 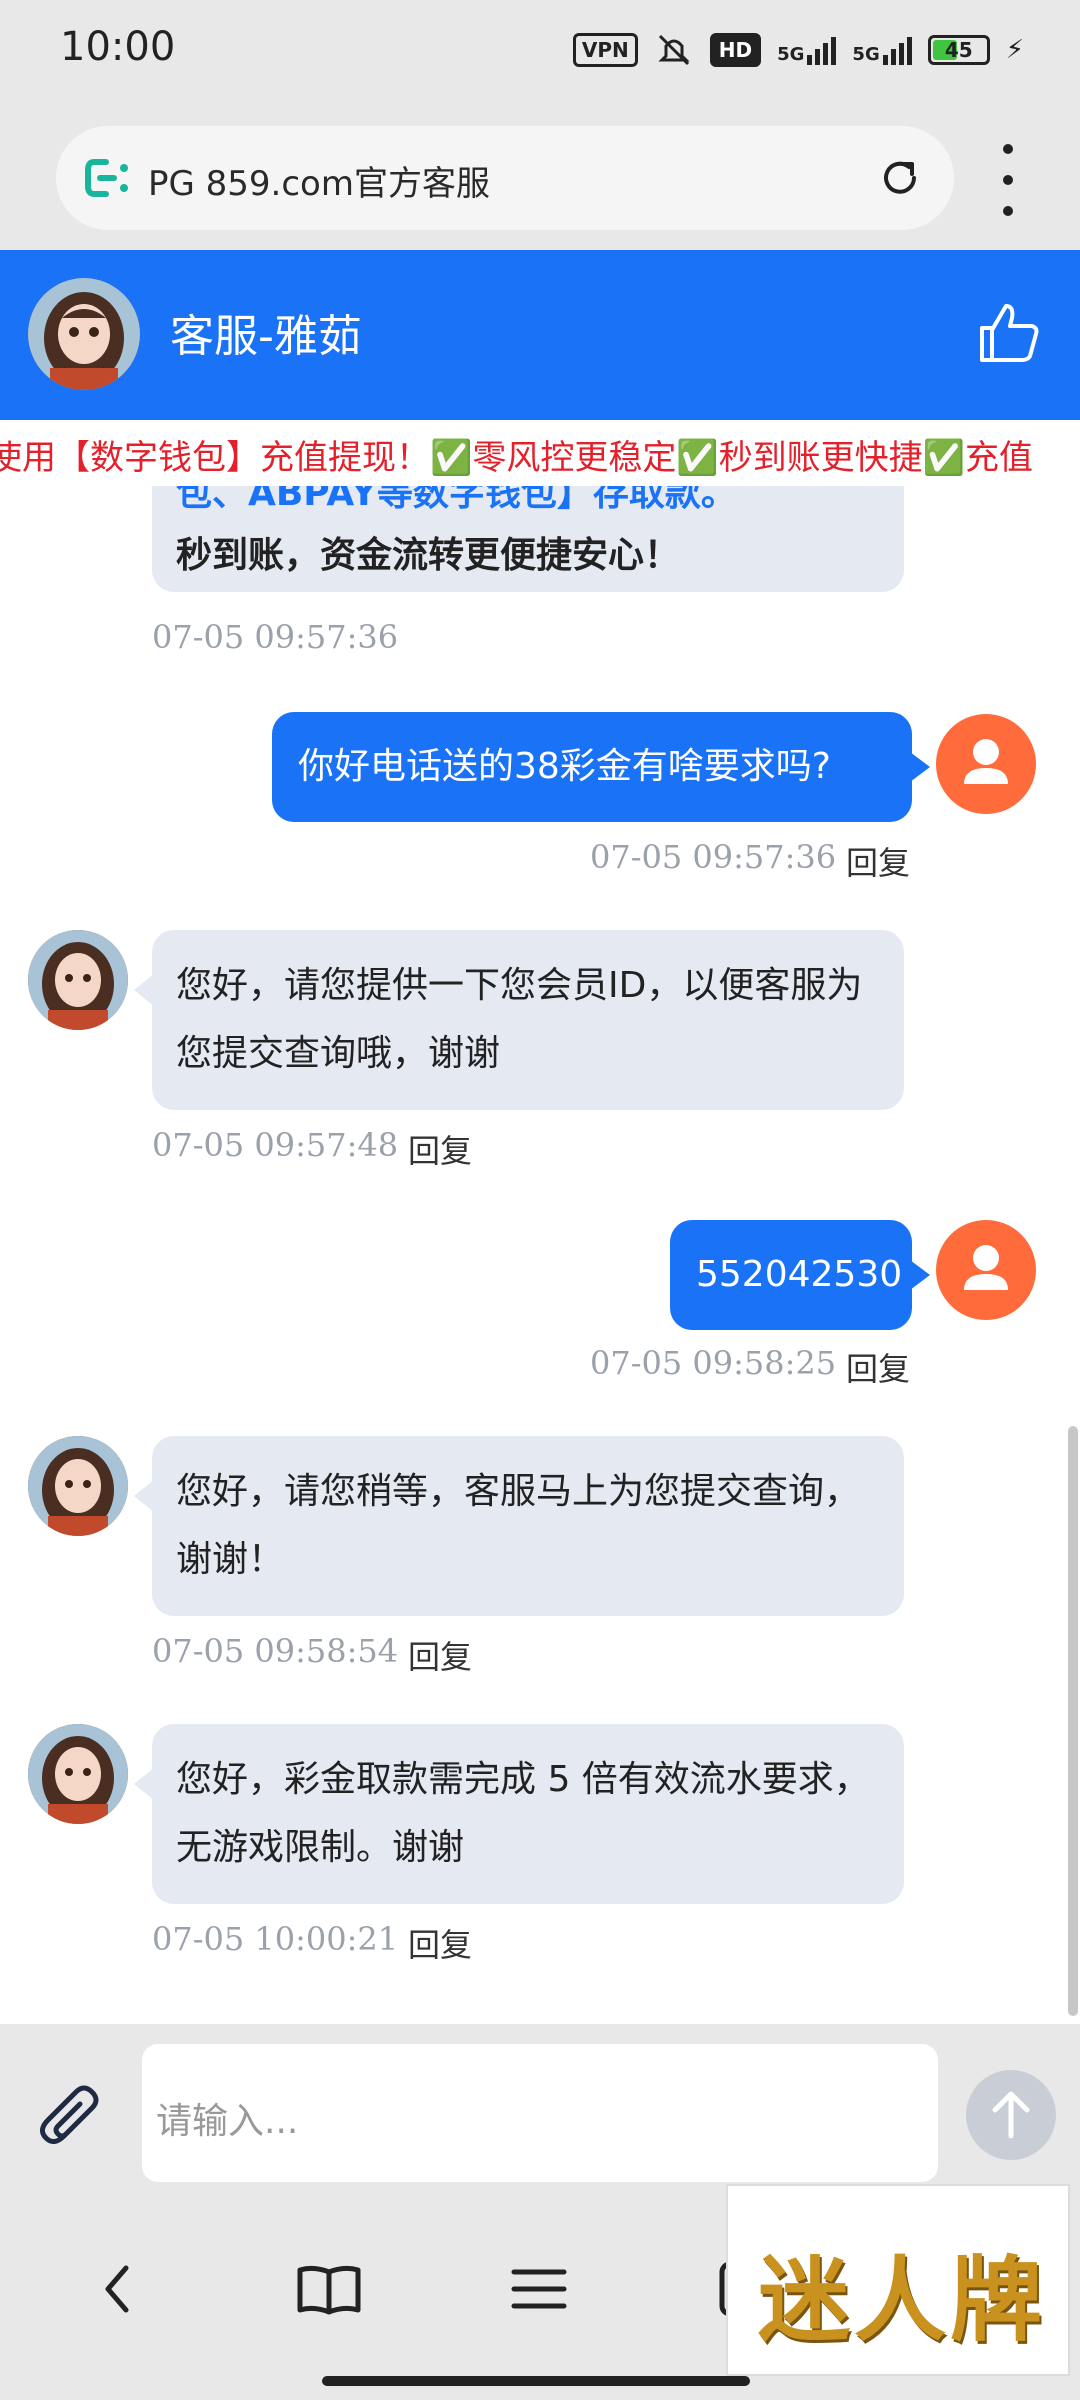 I want to click on message-bubble-outgoing: 你好电话送的38彩金有啥要求吗?, so click(x=601, y=767).